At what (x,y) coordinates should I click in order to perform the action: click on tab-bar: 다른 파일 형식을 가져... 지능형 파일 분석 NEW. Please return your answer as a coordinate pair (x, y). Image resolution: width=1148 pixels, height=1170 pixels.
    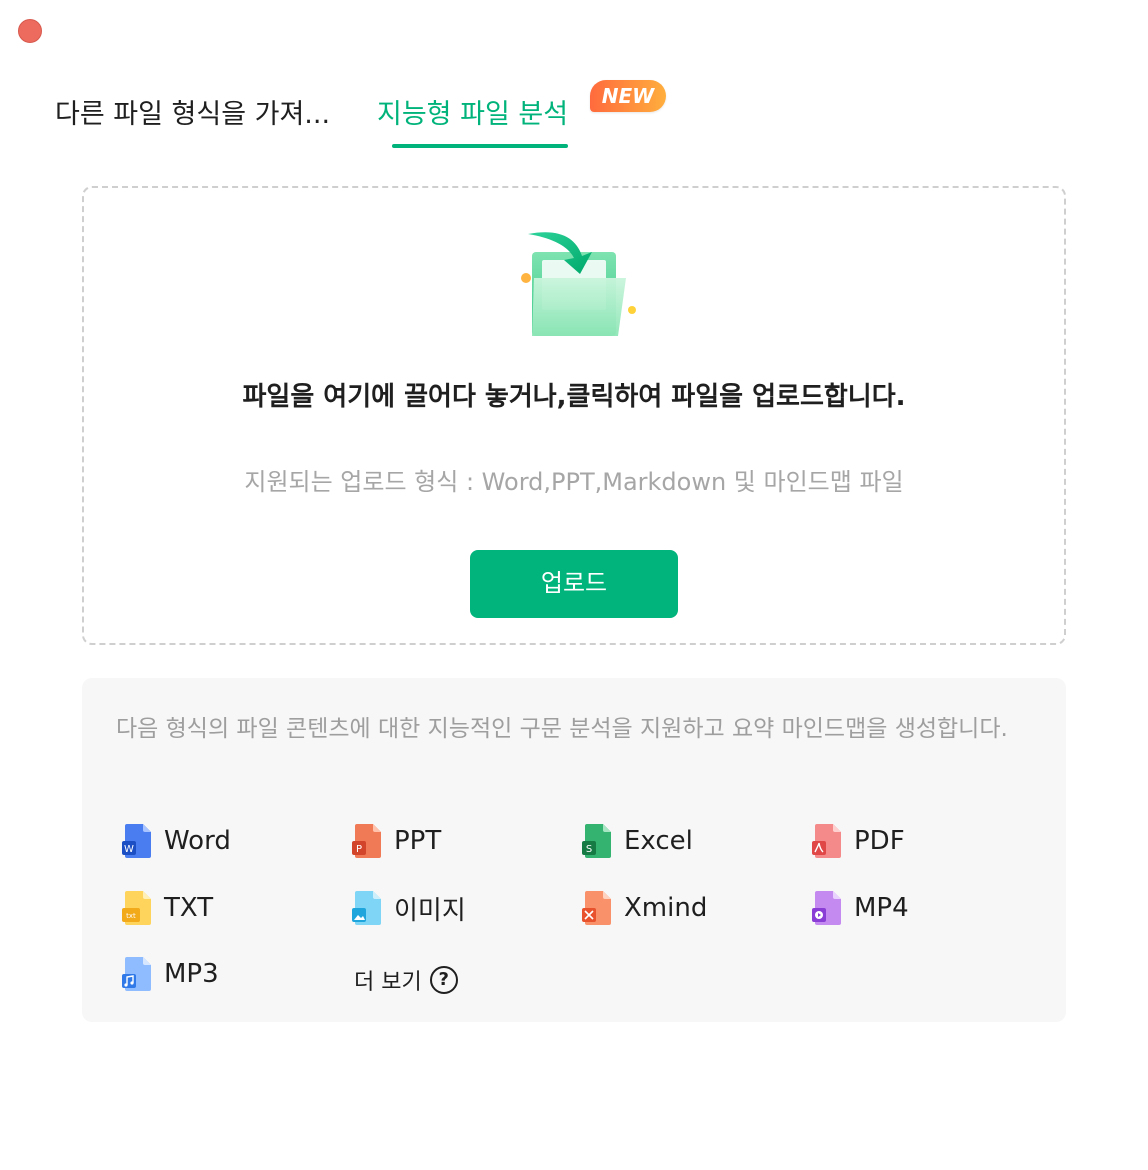
    Looking at the image, I should click on (405, 114).